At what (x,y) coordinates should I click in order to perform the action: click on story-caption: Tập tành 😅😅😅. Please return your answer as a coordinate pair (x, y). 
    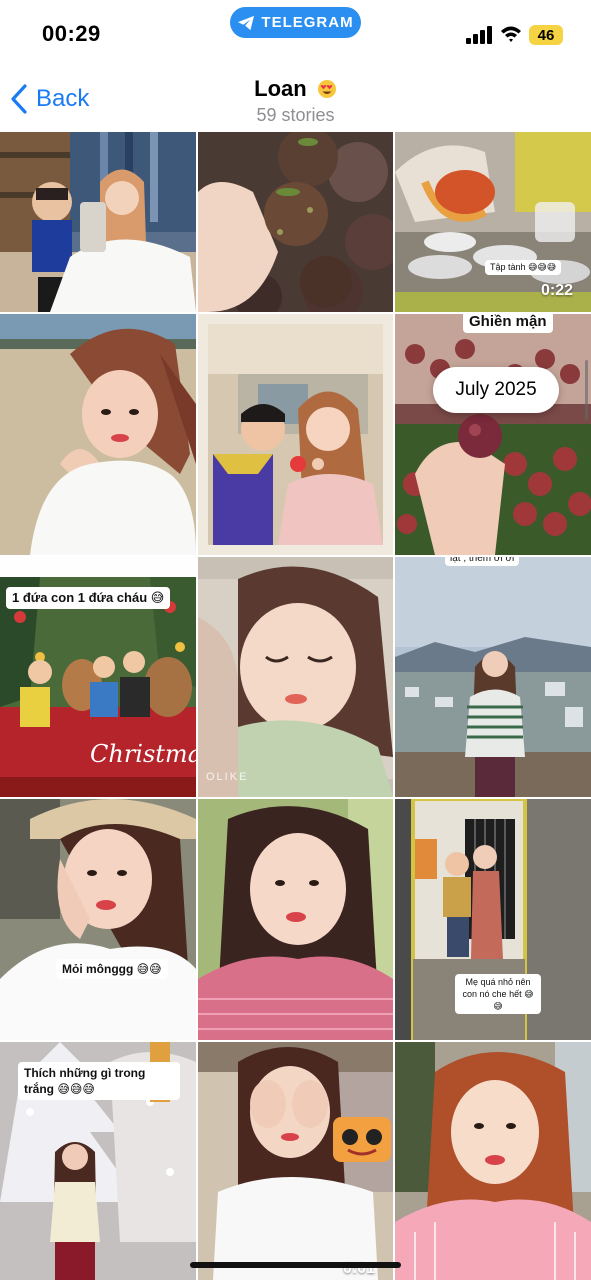
    Looking at the image, I should click on (523, 267).